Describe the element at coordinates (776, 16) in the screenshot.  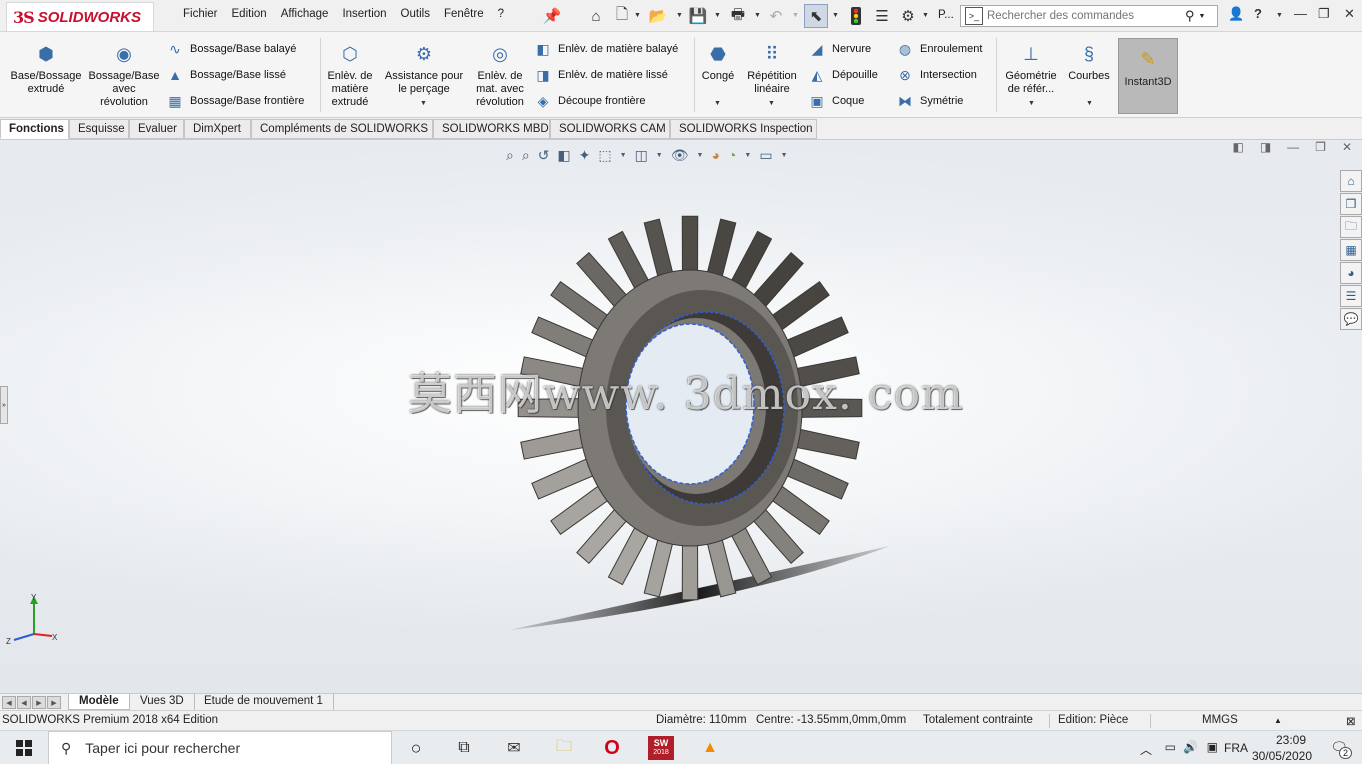
I see `undo-icon: ↶` at that location.